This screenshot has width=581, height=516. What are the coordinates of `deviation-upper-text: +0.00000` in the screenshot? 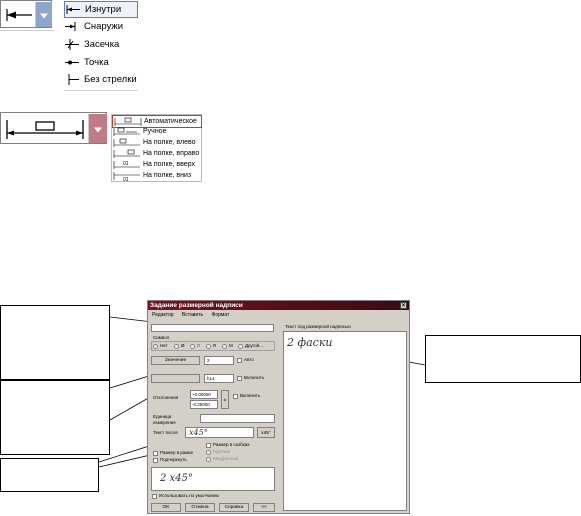 It's located at (201, 394).